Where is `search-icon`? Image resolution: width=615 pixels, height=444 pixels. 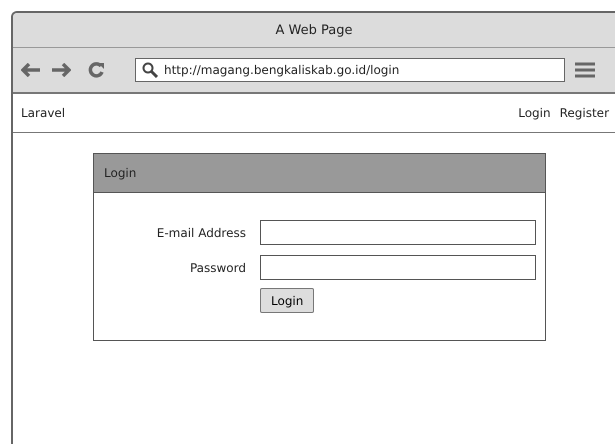
search-icon is located at coordinates (150, 70).